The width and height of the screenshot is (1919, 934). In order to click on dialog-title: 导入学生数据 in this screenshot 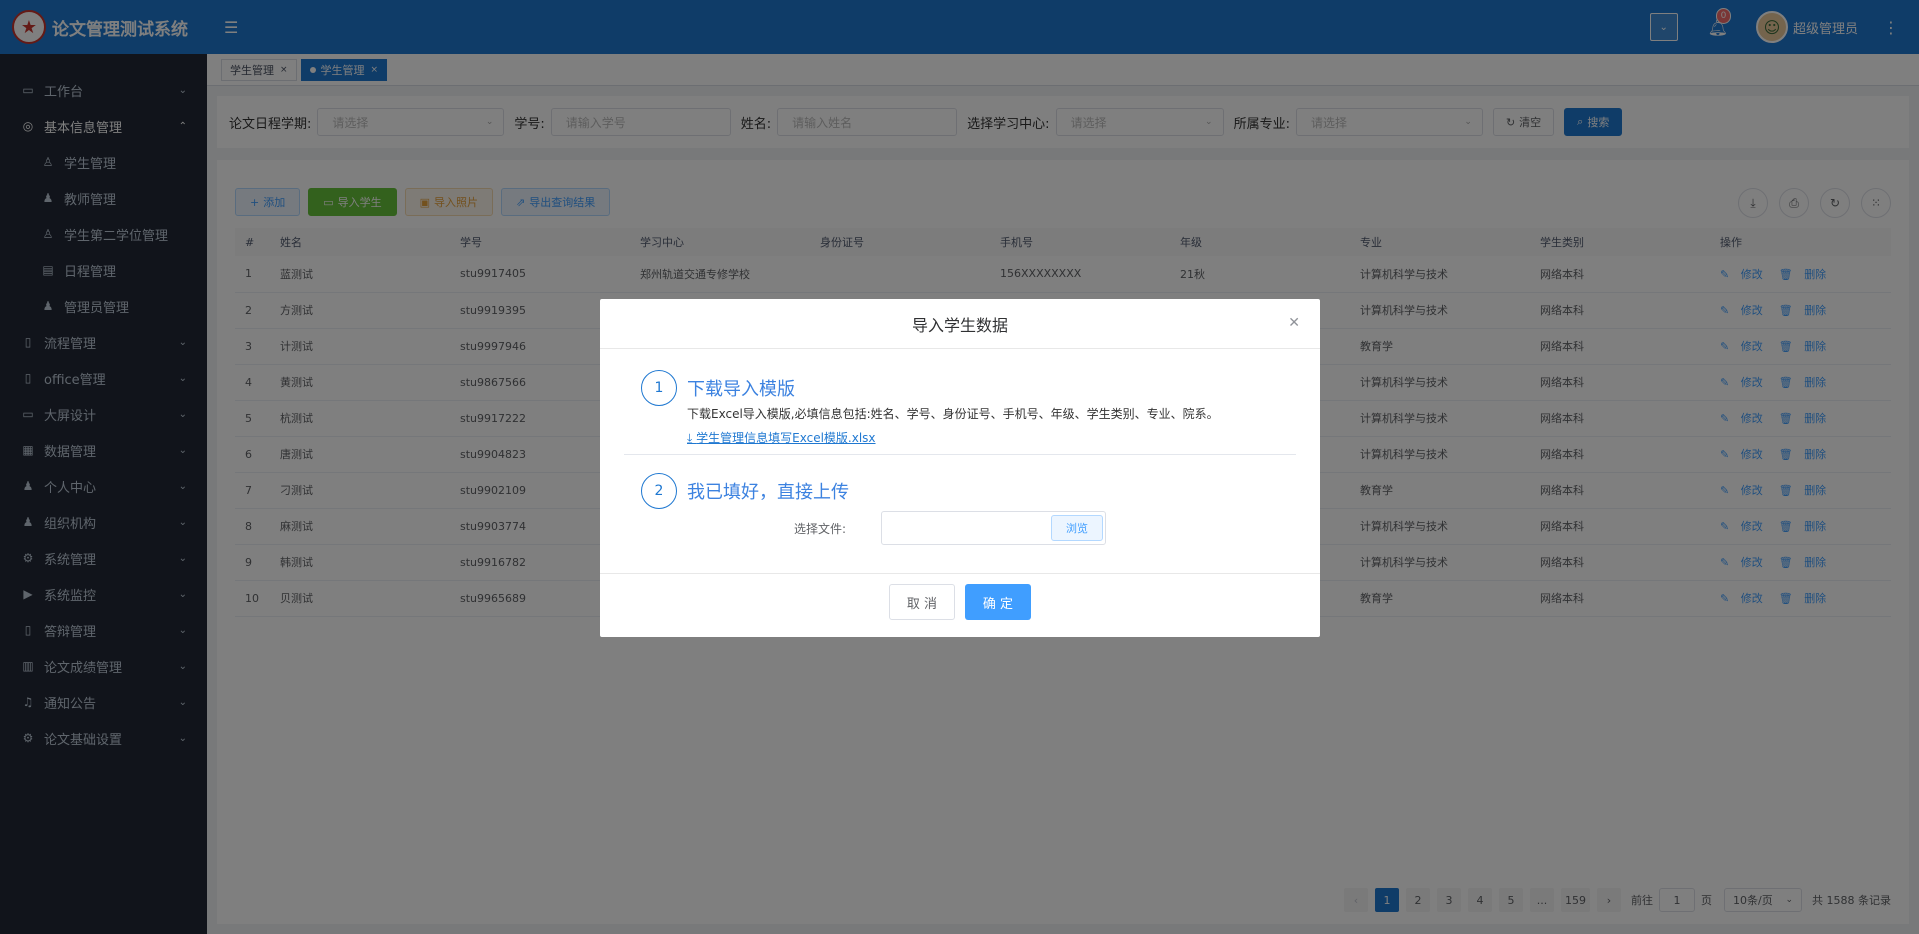, I will do `click(959, 325)`.